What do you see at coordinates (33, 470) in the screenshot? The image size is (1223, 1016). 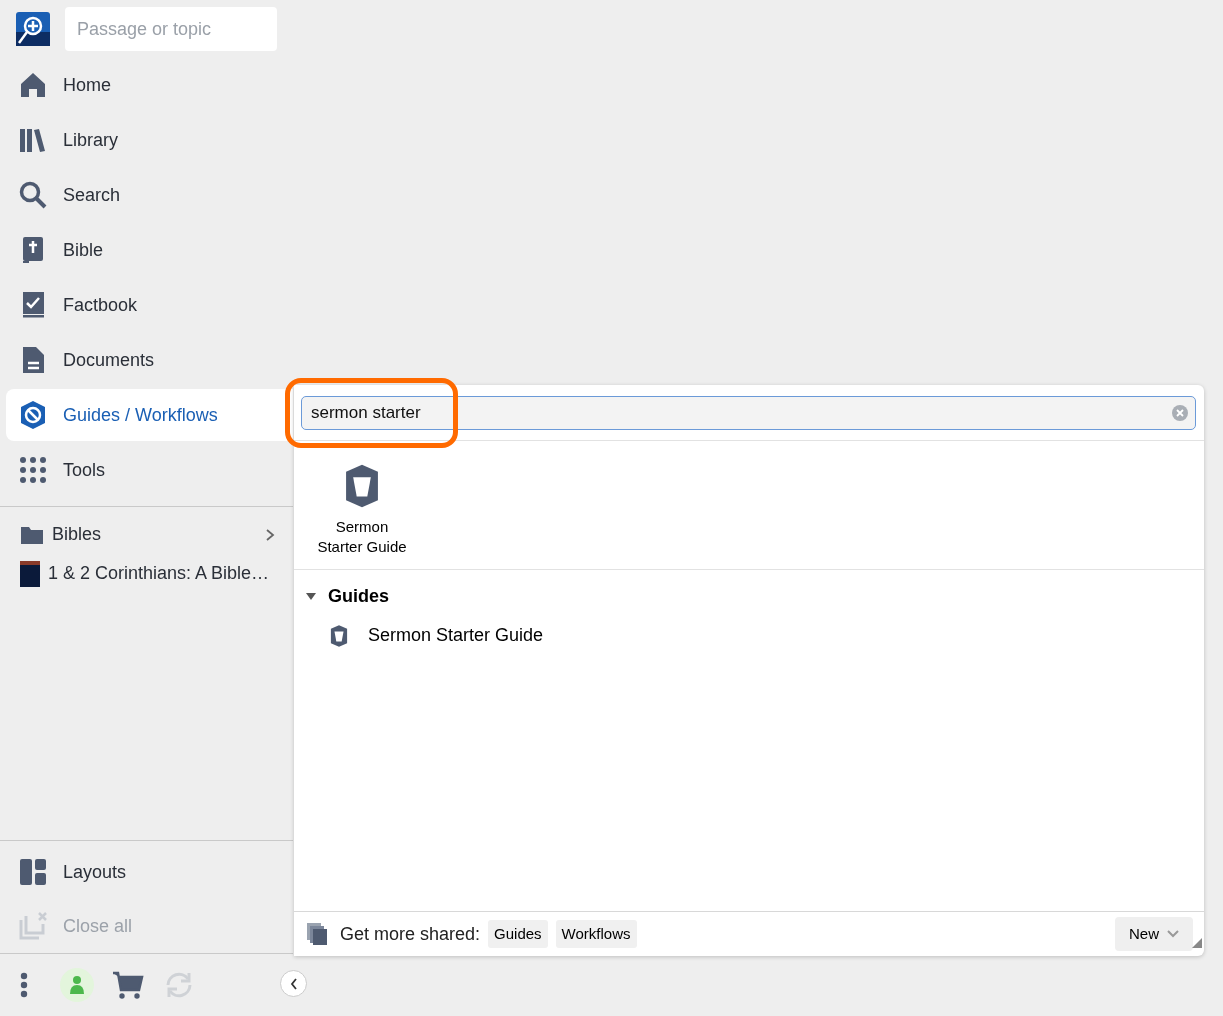 I see `grid-dots-icon` at bounding box center [33, 470].